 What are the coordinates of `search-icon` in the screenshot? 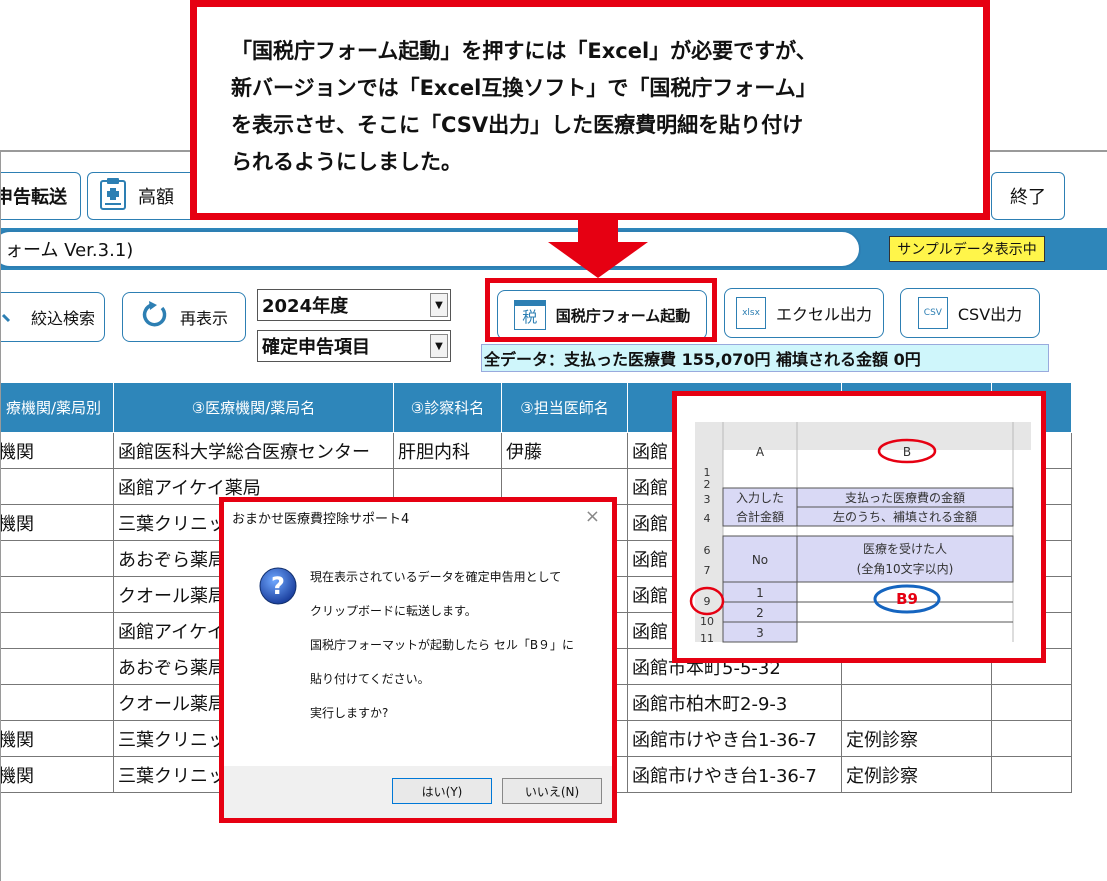 It's located at (11, 317).